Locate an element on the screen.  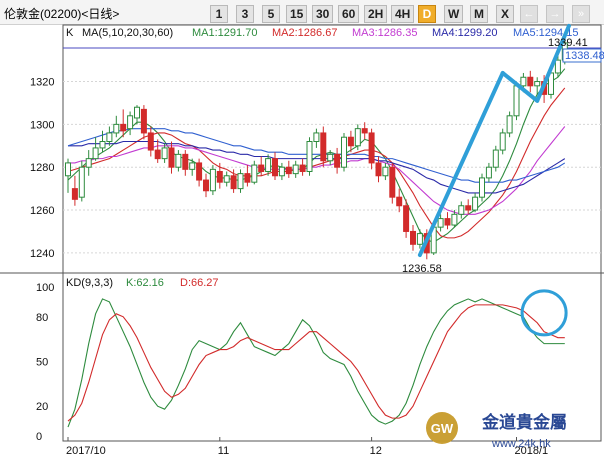
price-y-tick: 1260 is located at coordinates (42, 211).